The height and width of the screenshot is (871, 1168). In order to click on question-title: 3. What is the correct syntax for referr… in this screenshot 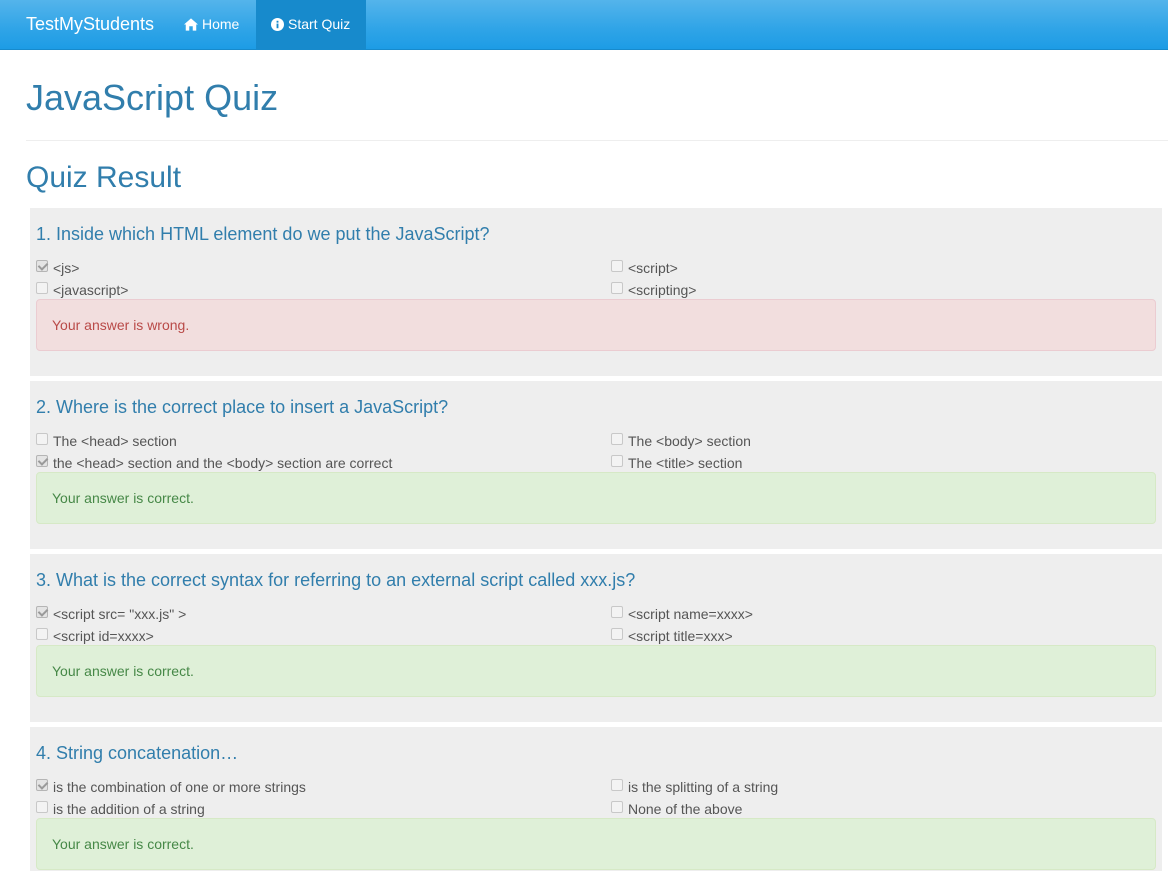, I will do `click(336, 580)`.